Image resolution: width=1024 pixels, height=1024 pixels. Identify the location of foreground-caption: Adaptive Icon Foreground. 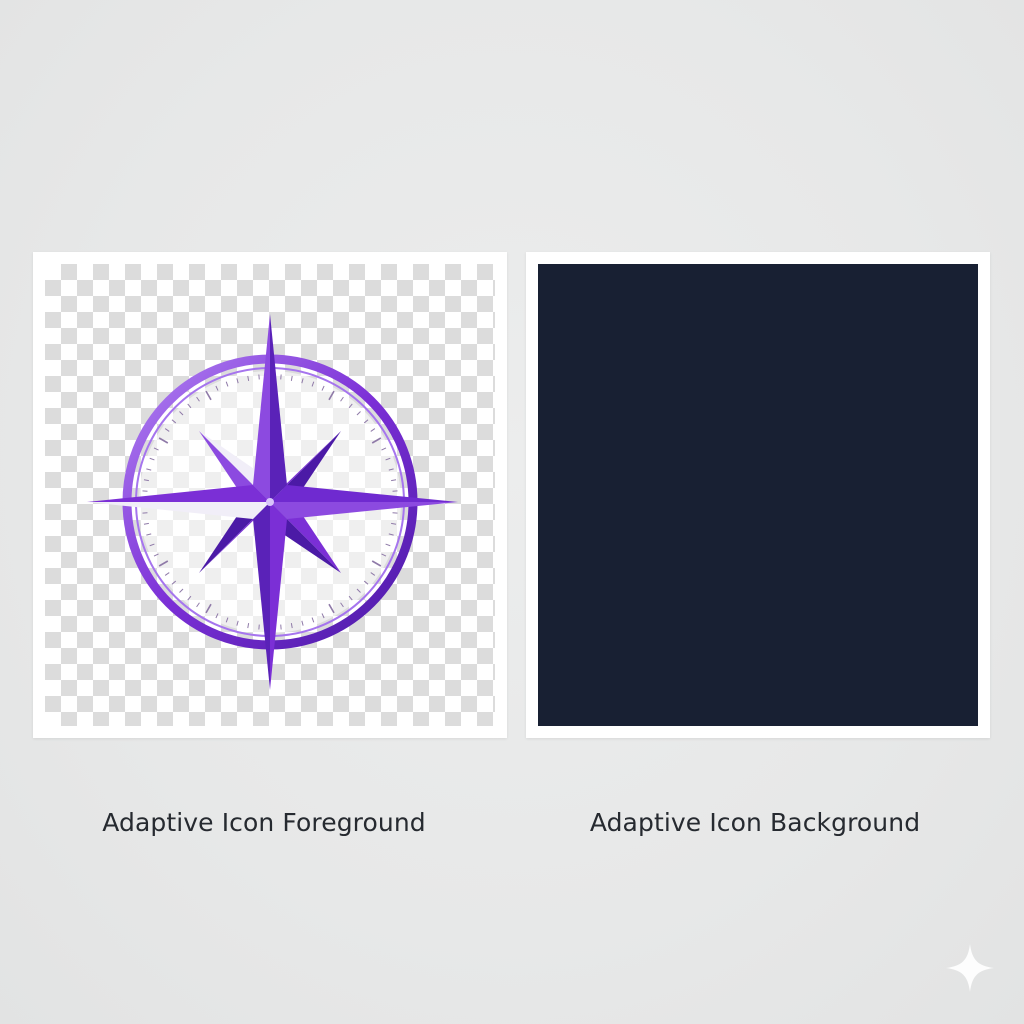
(264, 822).